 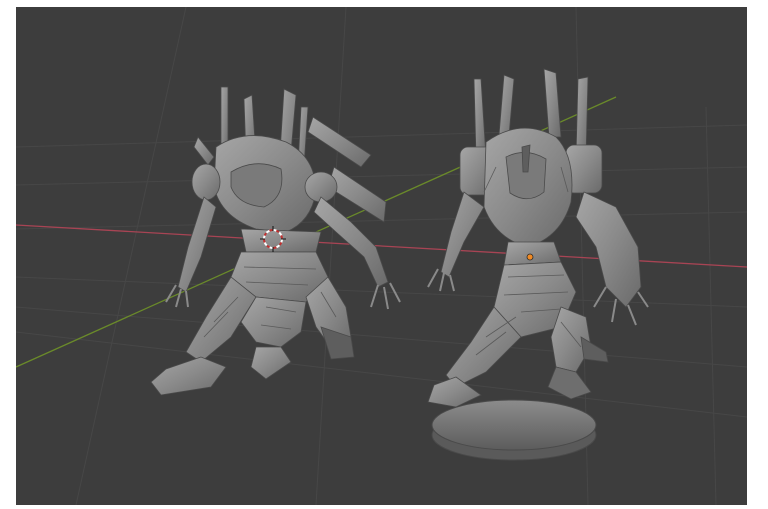 I want to click on mech-model-right-base, so click(x=514, y=430).